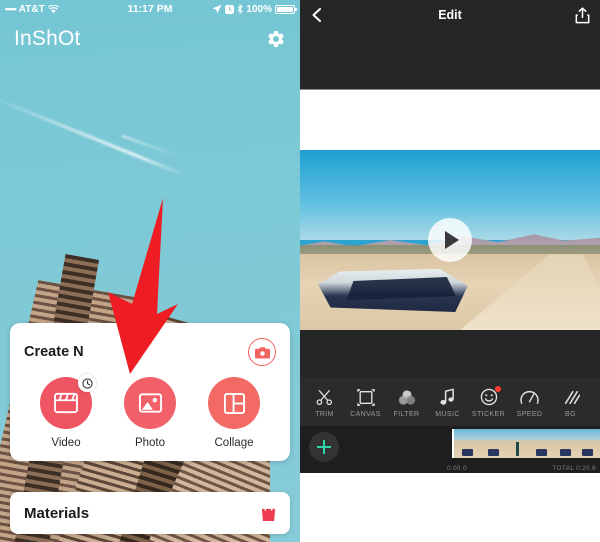 This screenshot has width=600, height=542. What do you see at coordinates (234, 443) in the screenshot?
I see `collage-label: Collage` at bounding box center [234, 443].